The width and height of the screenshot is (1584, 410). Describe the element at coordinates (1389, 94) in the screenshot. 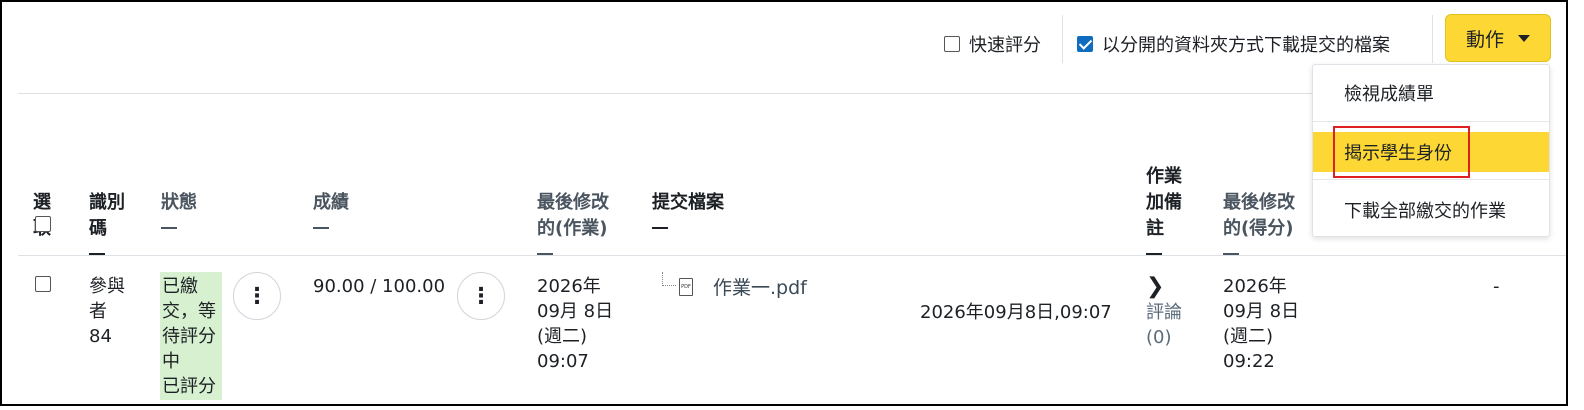

I see `menu-item-label: 檢視成績單` at that location.